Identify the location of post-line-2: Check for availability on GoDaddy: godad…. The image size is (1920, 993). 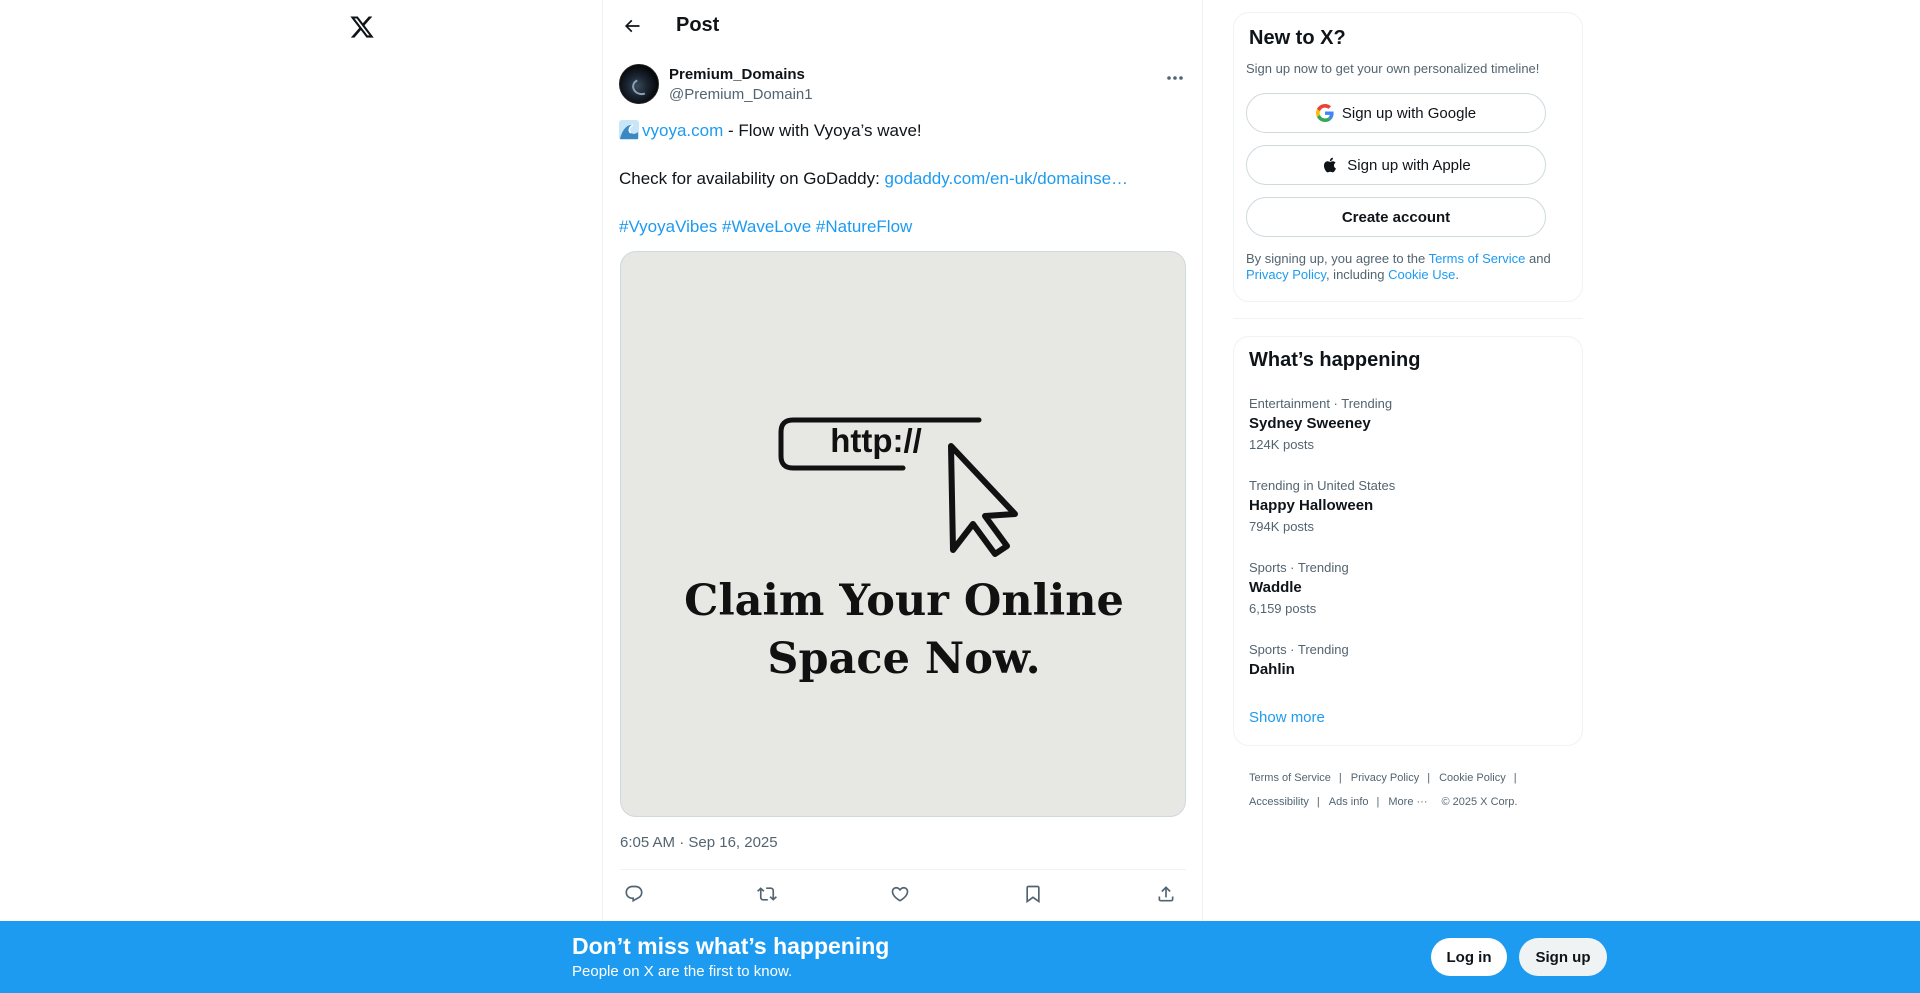
(903, 179).